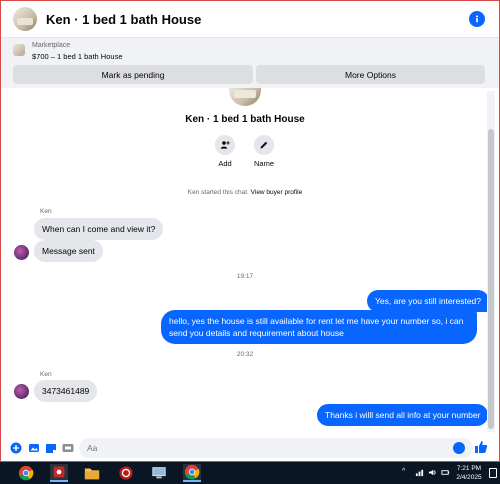 Image resolution: width=500 pixels, height=484 pixels. I want to click on chat-title: Ken · 1 bed 1 bath House, so click(123, 19).